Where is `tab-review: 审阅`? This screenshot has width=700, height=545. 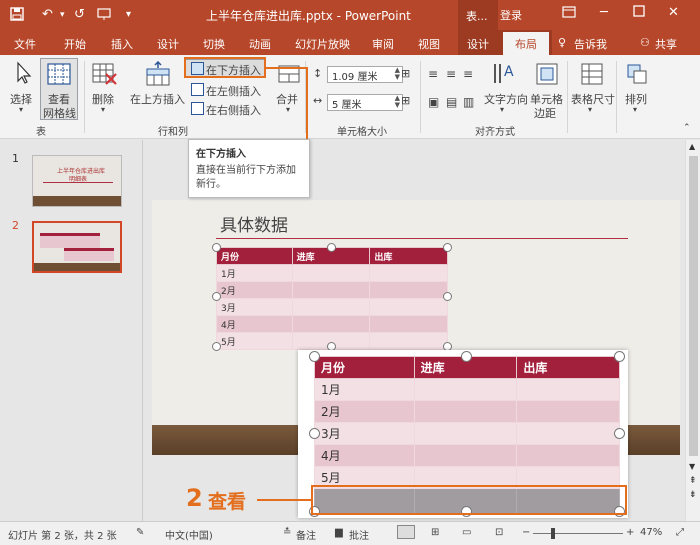 tab-review: 审阅 is located at coordinates (383, 44).